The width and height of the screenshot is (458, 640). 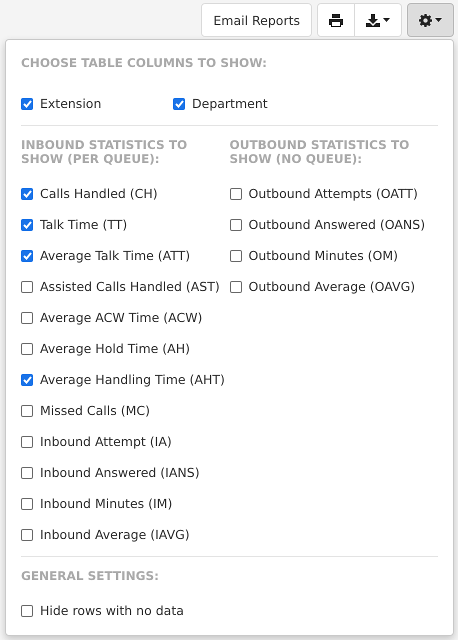 I want to click on section-heading: GENERAL SETTINGS:, so click(x=90, y=576).